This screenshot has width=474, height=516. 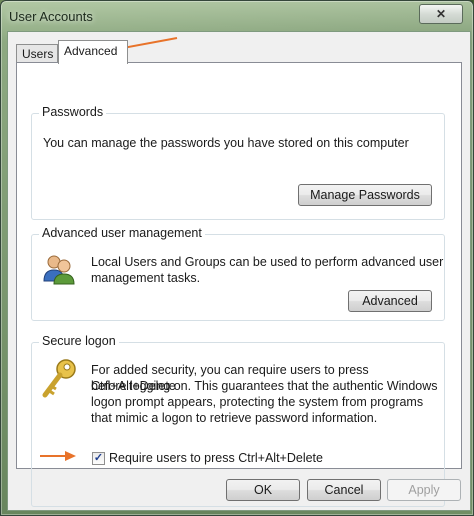 I want to click on close-icon: ✕, so click(x=441, y=14).